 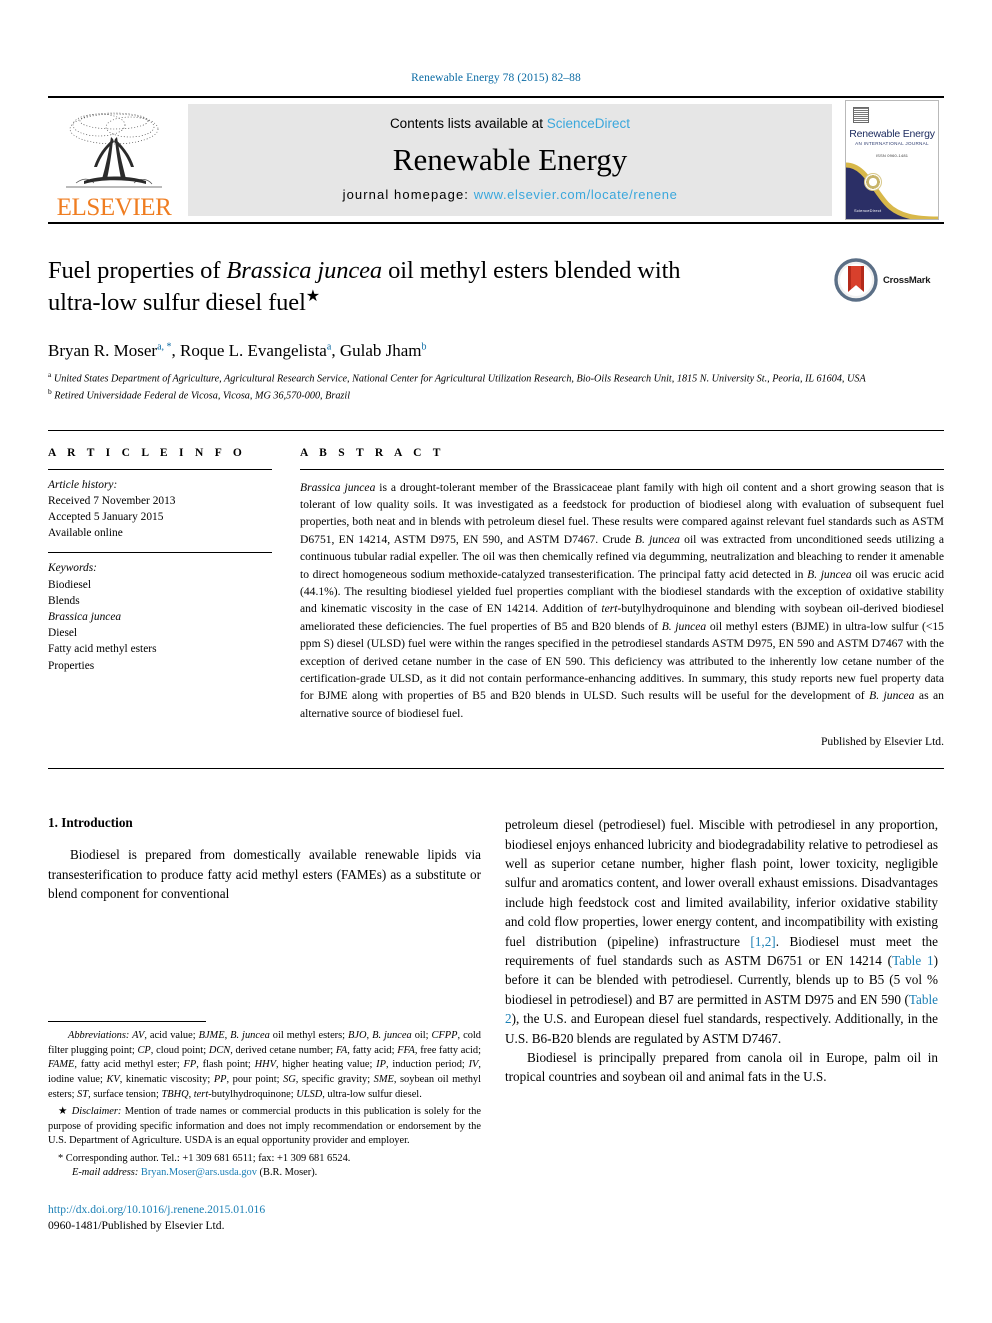 What do you see at coordinates (225, 1065) in the screenshot?
I see `abbreviation-definition: , flash point;` at bounding box center [225, 1065].